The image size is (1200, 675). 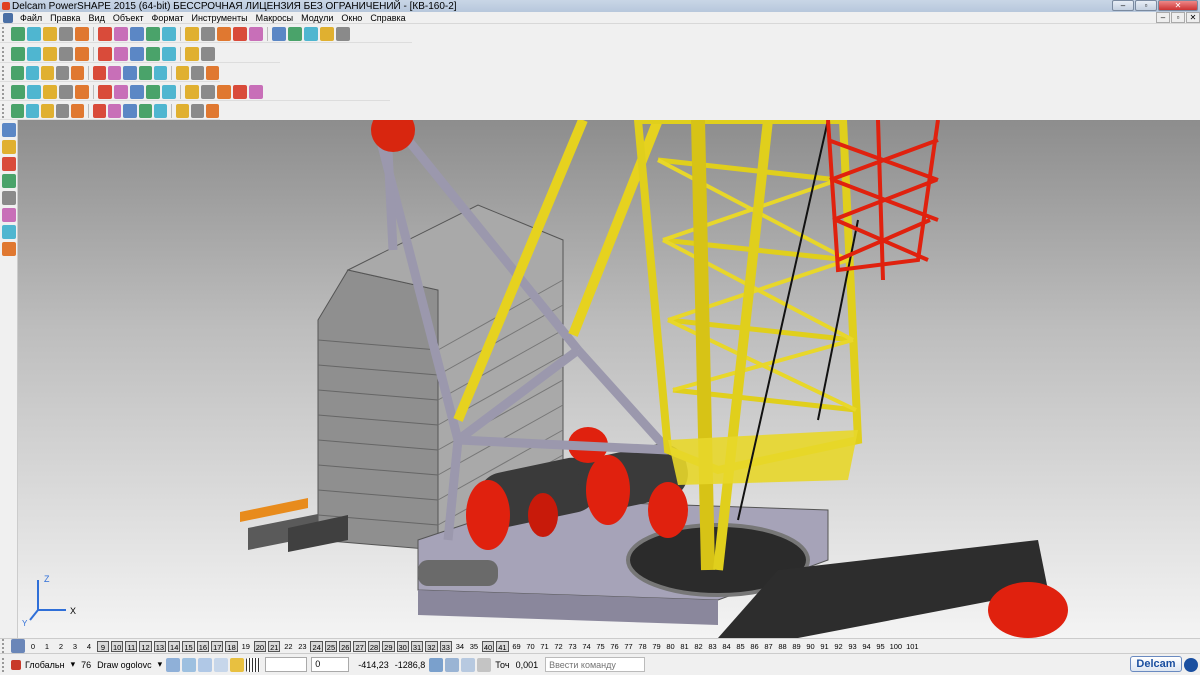 What do you see at coordinates (912, 646) in the screenshot?
I see `level-button: 101` at bounding box center [912, 646].